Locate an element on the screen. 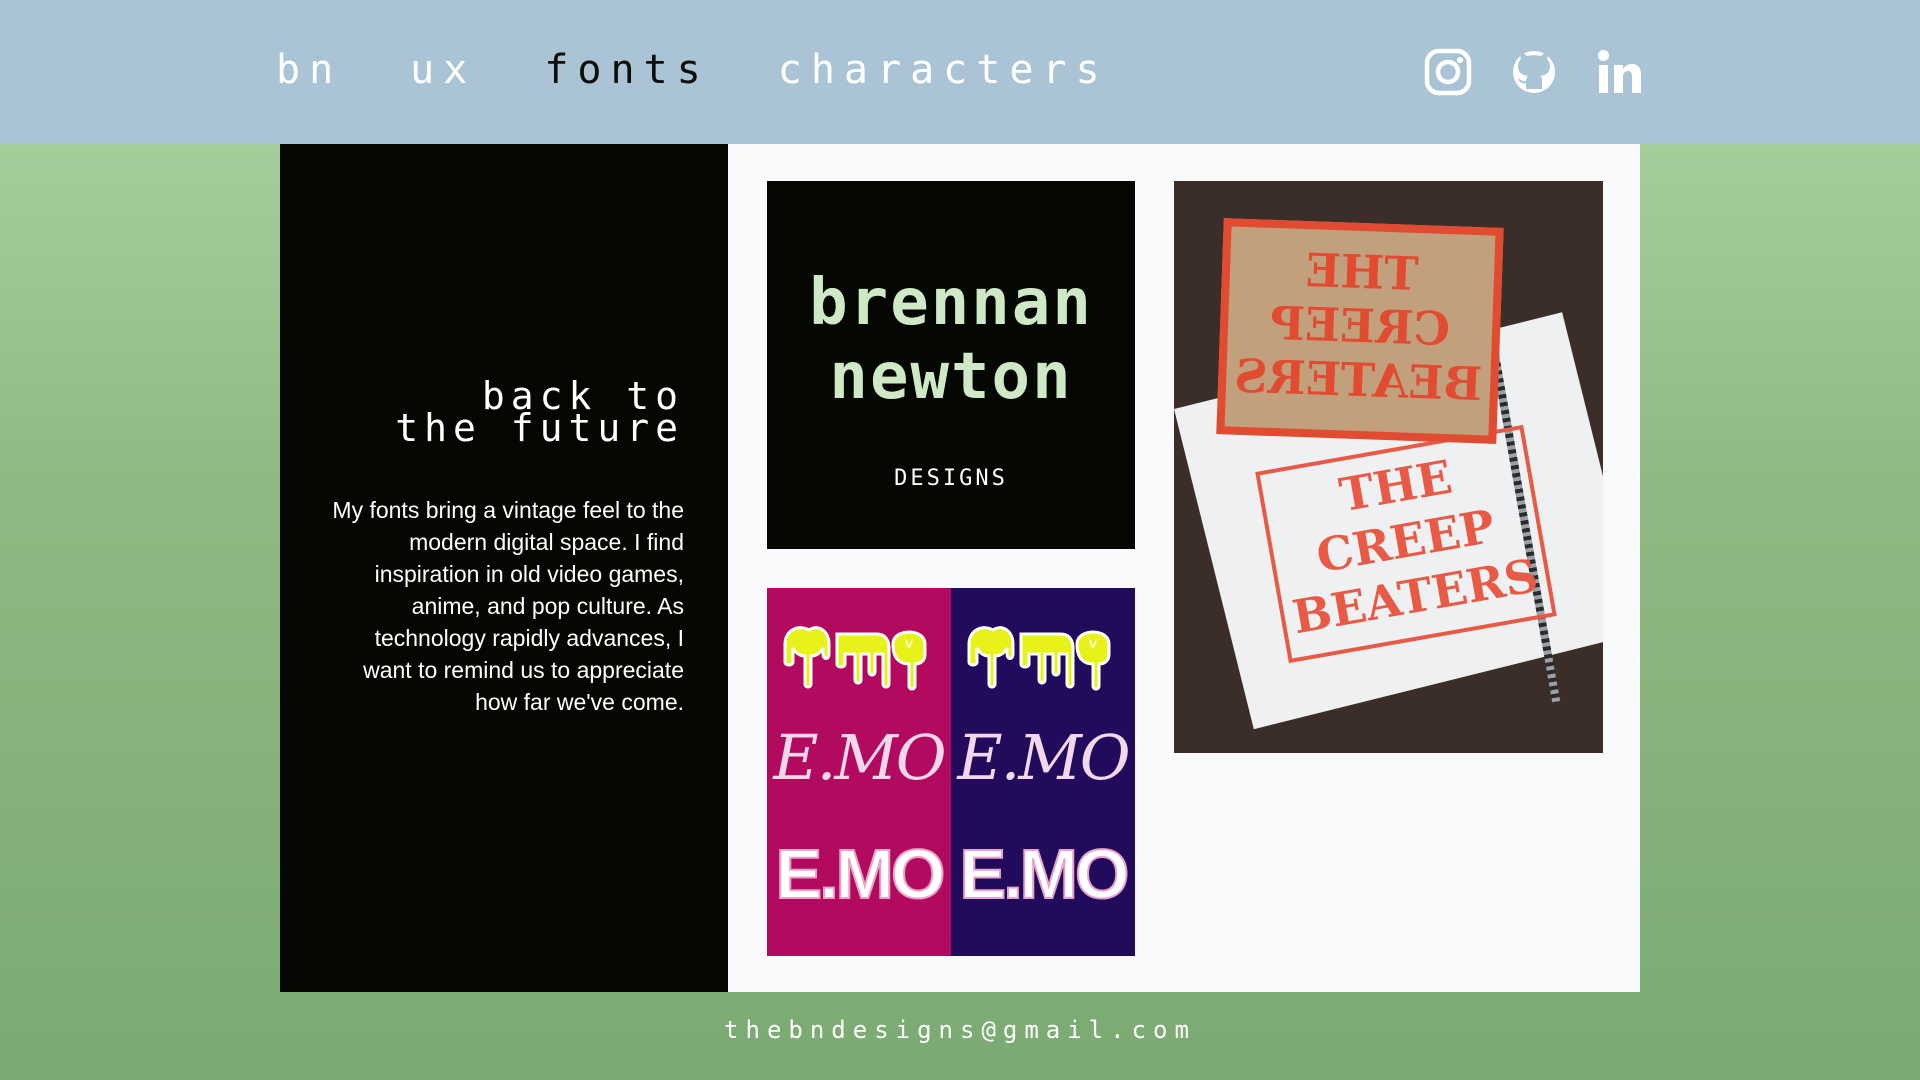  emo-block-sample-alt: E.MO is located at coordinates (1045, 874).